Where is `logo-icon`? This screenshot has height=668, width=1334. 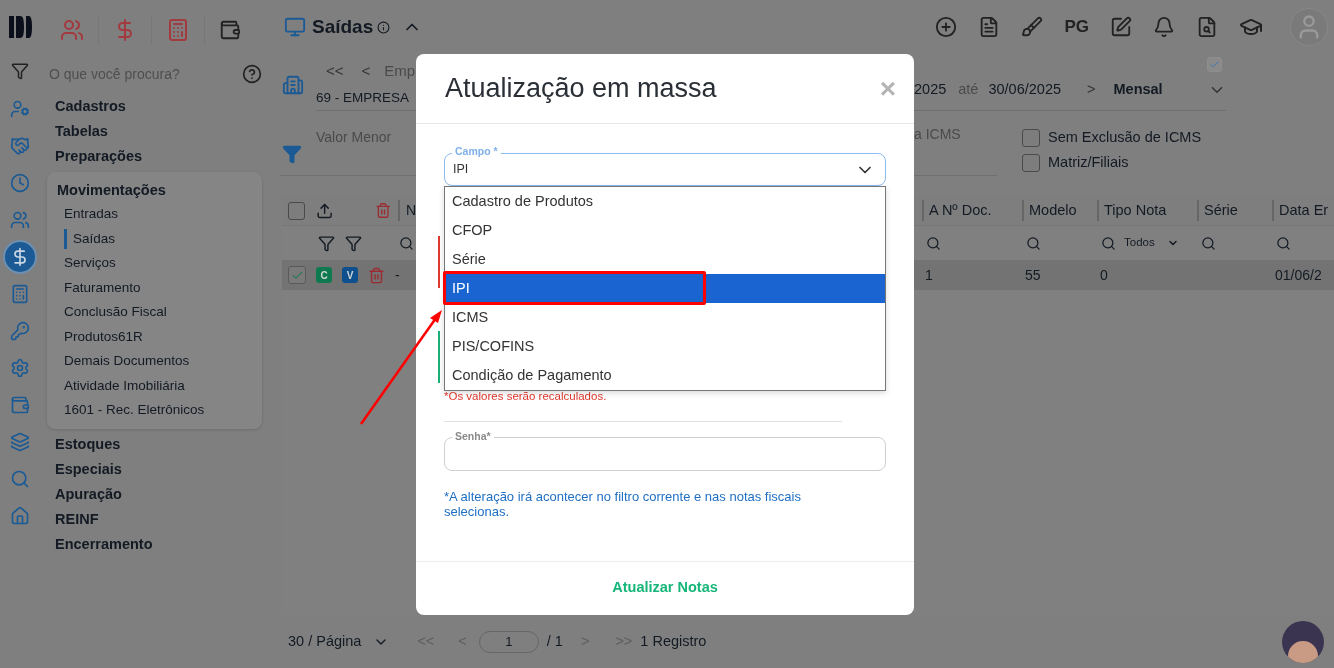 logo-icon is located at coordinates (20, 27).